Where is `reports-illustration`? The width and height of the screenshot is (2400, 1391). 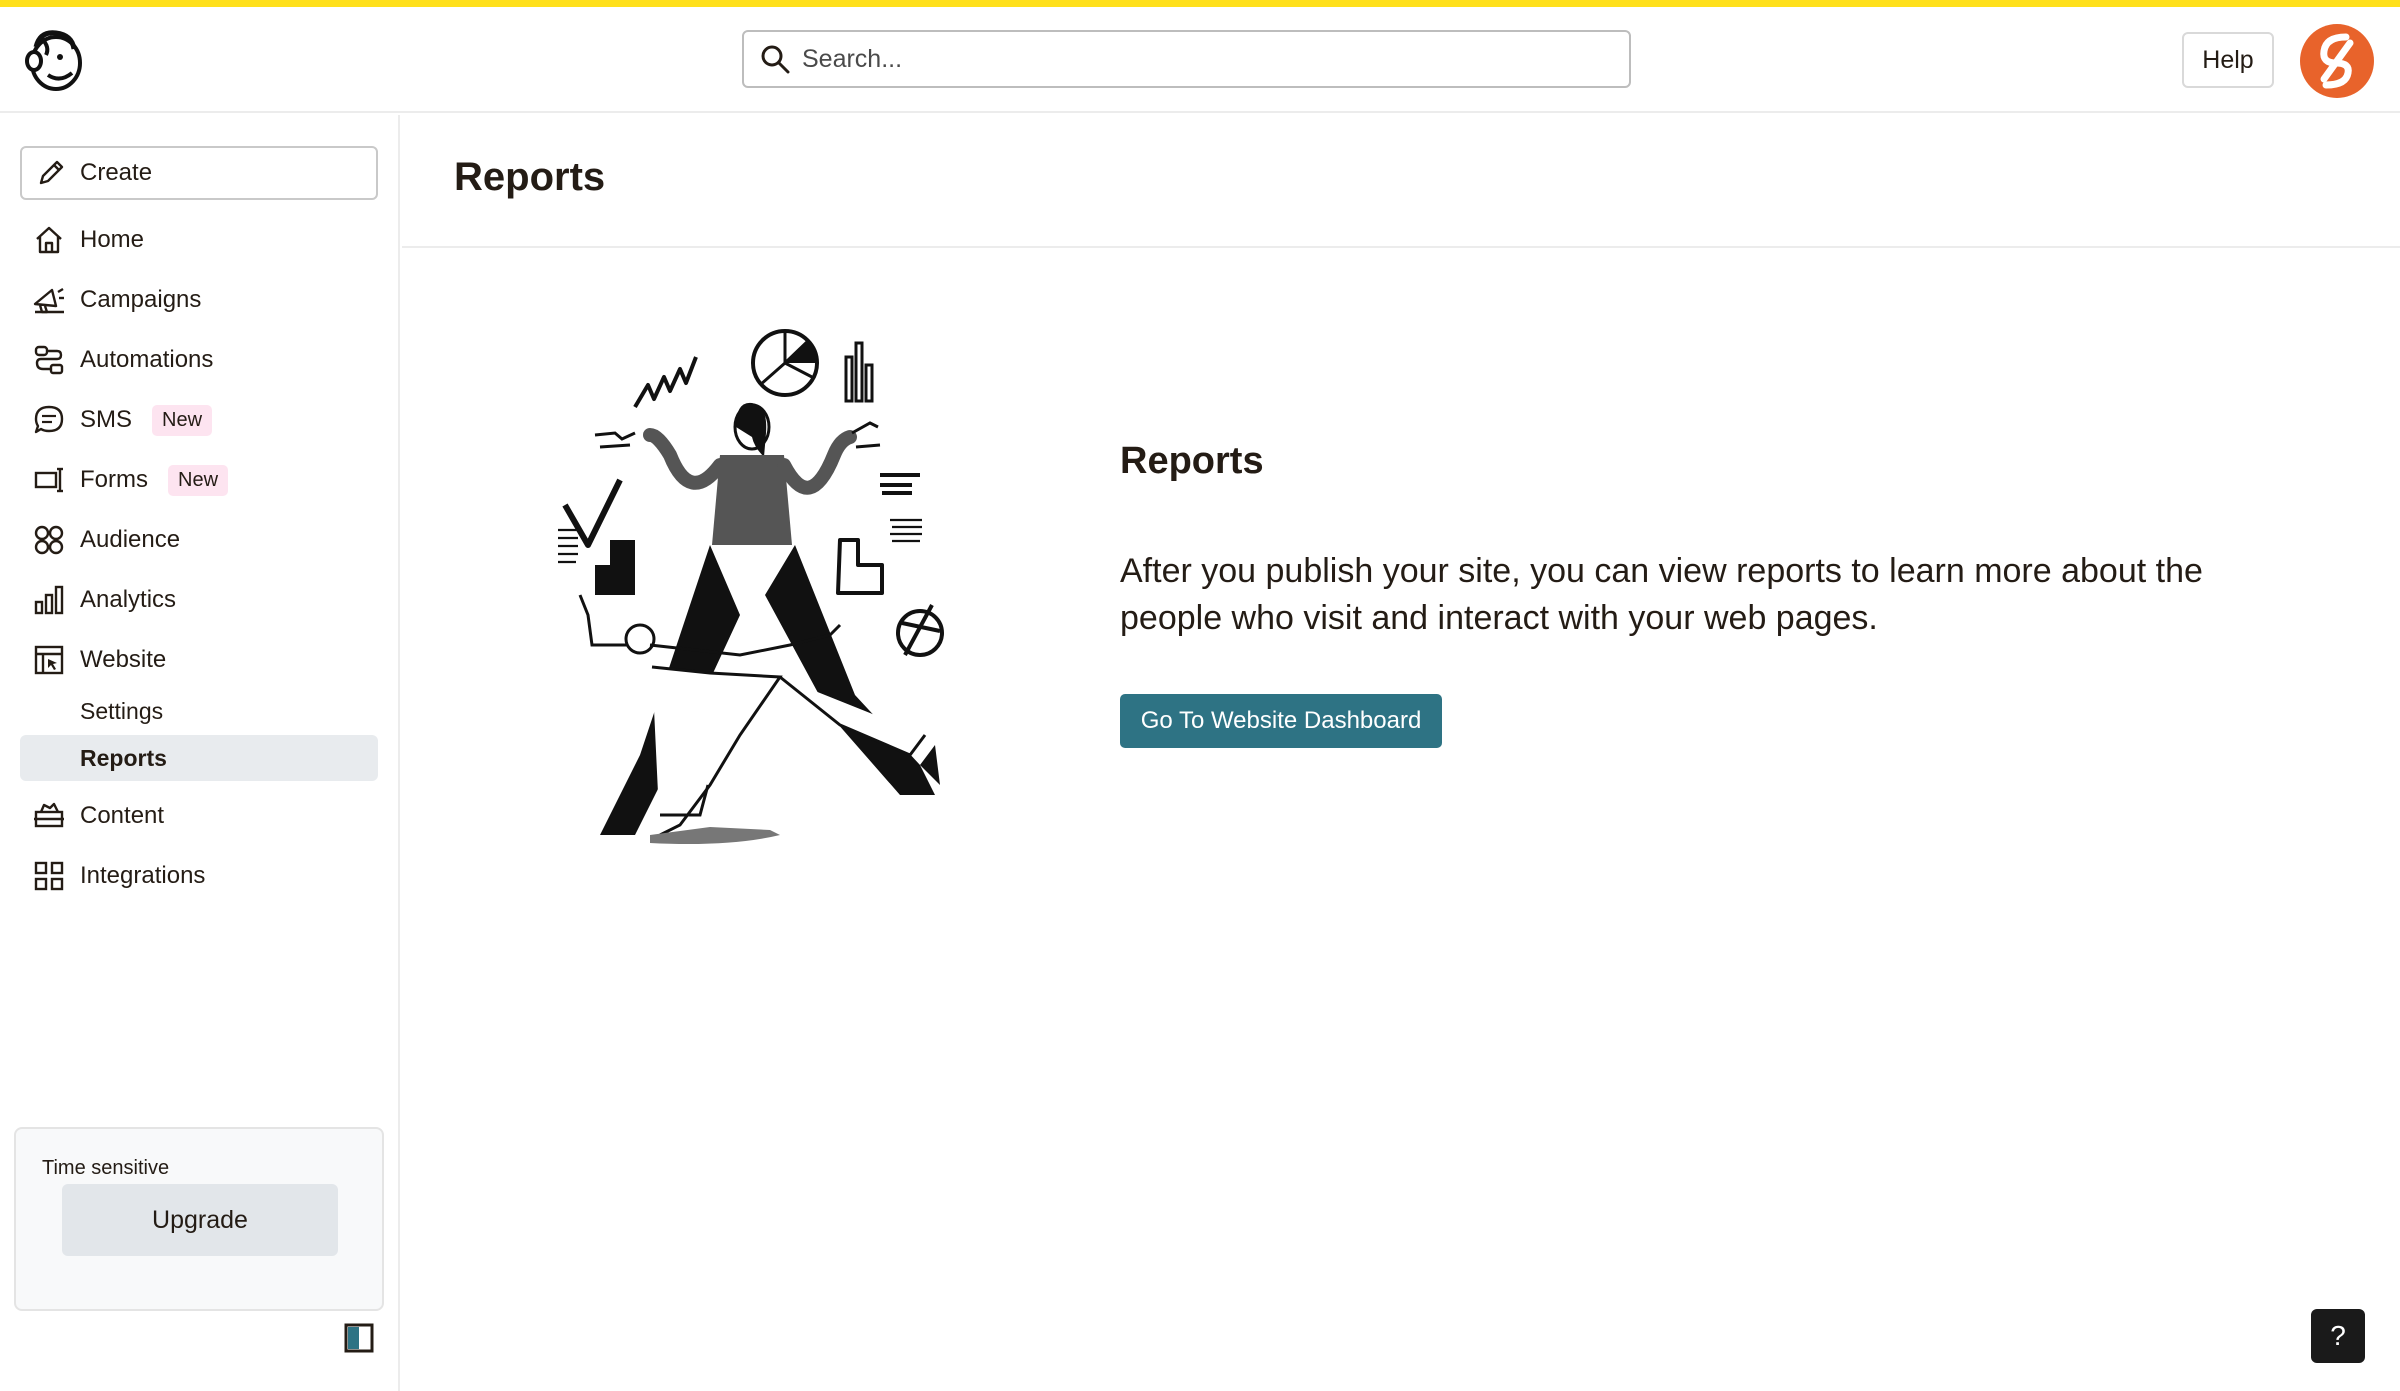
reports-illustration is located at coordinates (751, 586).